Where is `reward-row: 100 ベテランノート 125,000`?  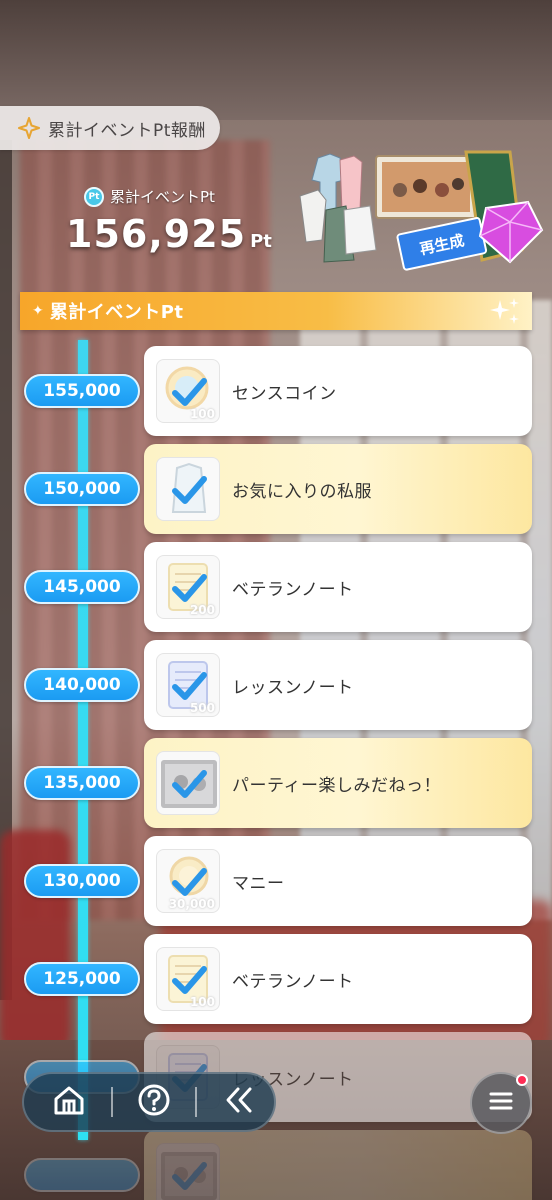
reward-row: 100 ベテランノート 125,000 is located at coordinates (276, 979).